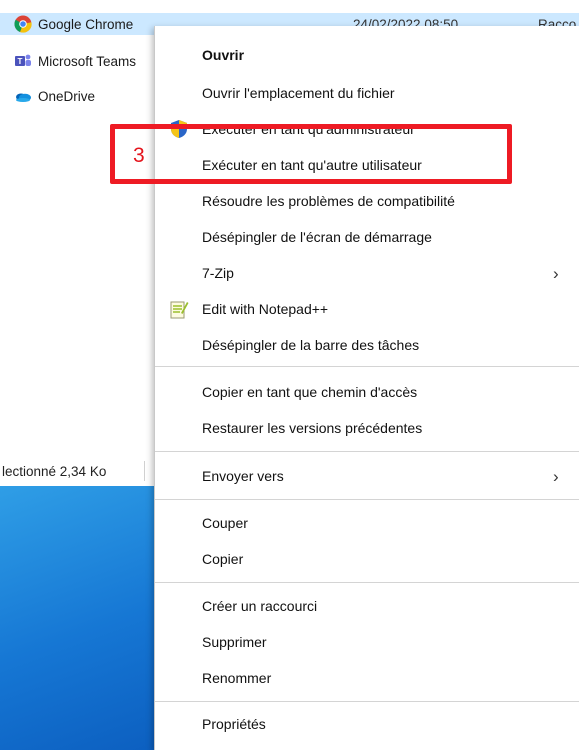  Describe the element at coordinates (87, 61) in the screenshot. I see `file-name: Microsoft Teams` at that location.